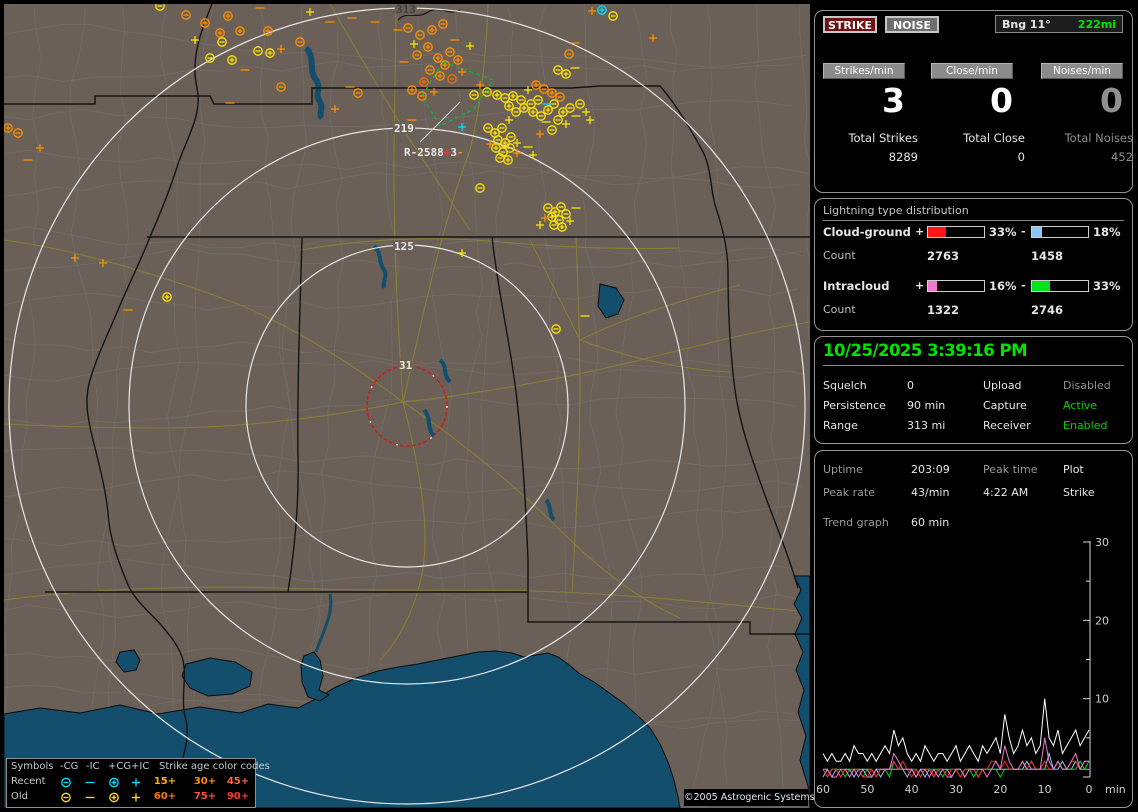  I want to click on close-per-min-chip: Close/min, so click(972, 71).